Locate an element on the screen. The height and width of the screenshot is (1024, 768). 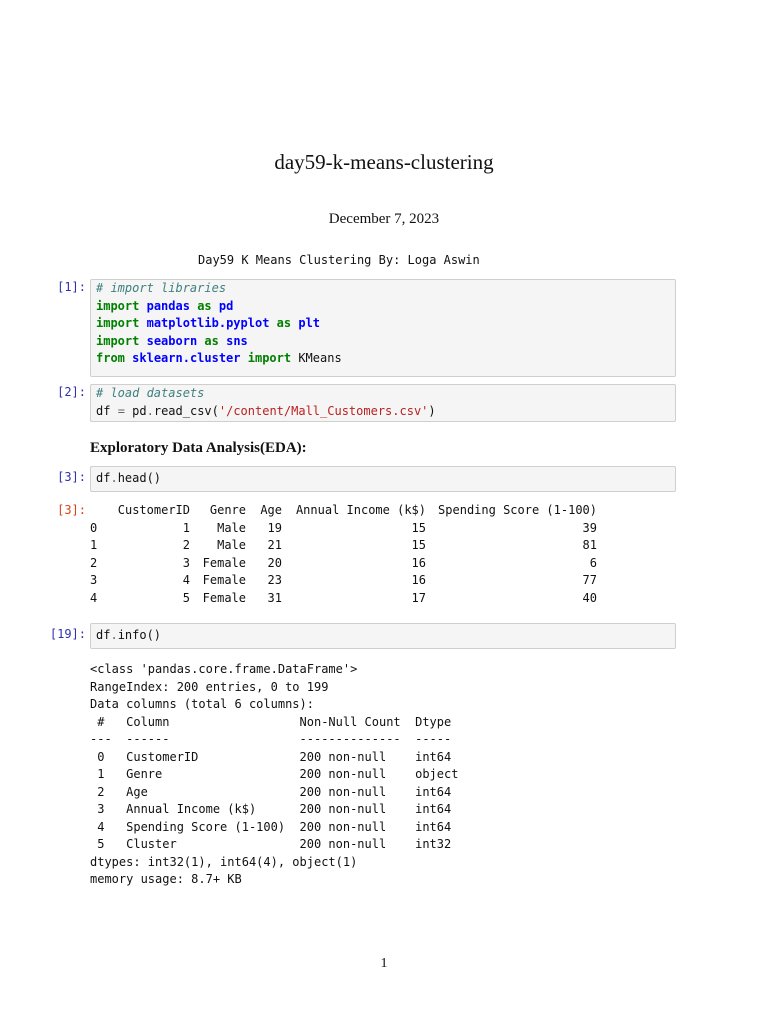
code-token: seaborn is located at coordinates (172, 340).